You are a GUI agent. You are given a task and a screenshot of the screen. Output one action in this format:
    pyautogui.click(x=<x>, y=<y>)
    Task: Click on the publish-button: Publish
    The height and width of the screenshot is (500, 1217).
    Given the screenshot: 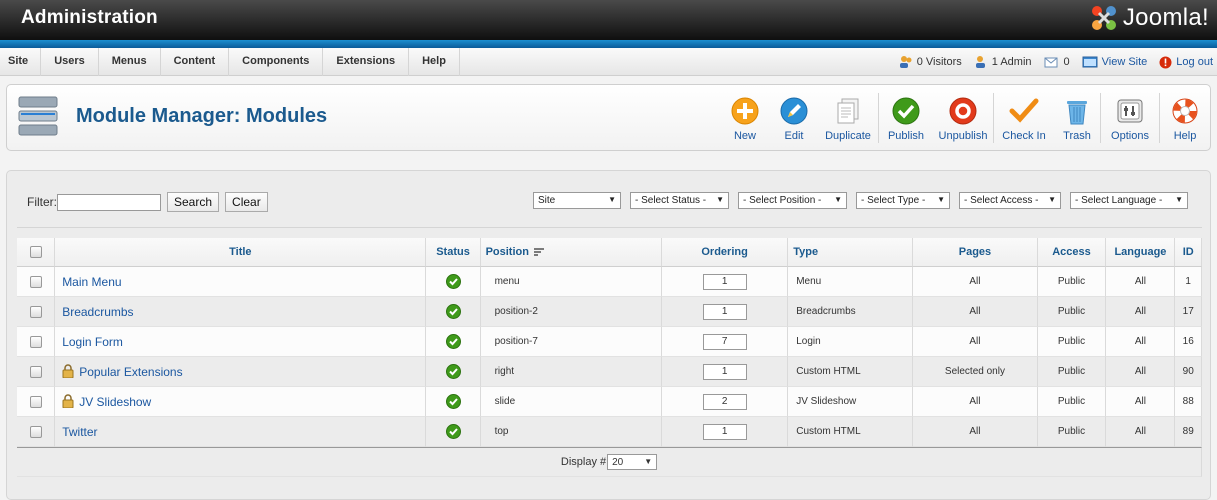 What is the action you would take?
    pyautogui.click(x=906, y=117)
    